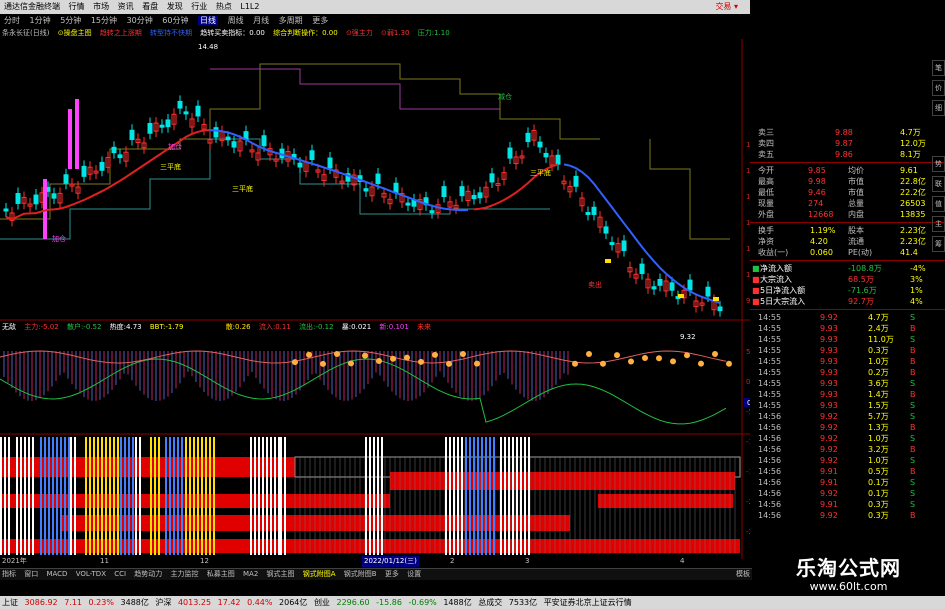  Describe the element at coordinates (249, 6) in the screenshot. I see `menu-item-7: L1L2` at that location.